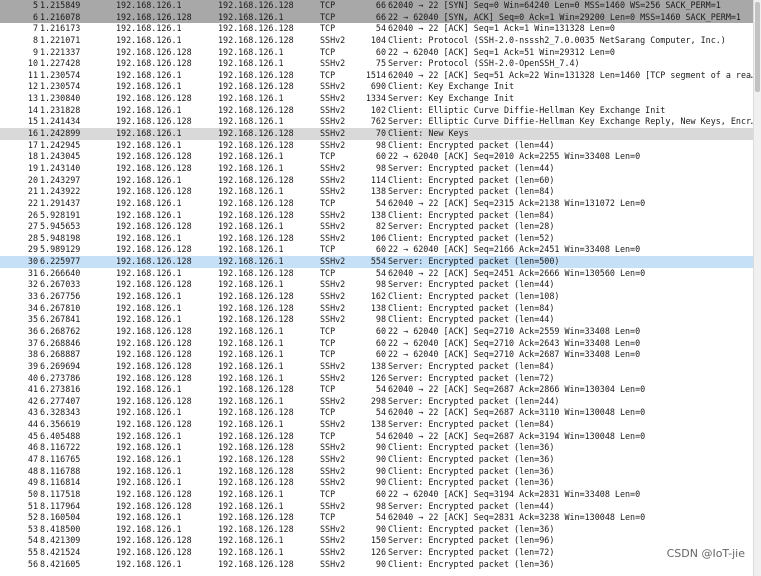  What do you see at coordinates (375, 74) in the screenshot?
I see `packet-length: 1514` at bounding box center [375, 74].